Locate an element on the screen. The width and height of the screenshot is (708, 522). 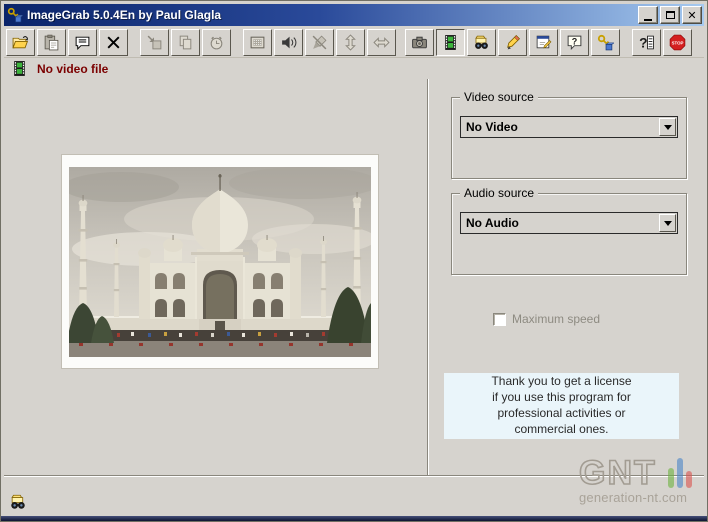
audio-button is located at coordinates (288, 42).